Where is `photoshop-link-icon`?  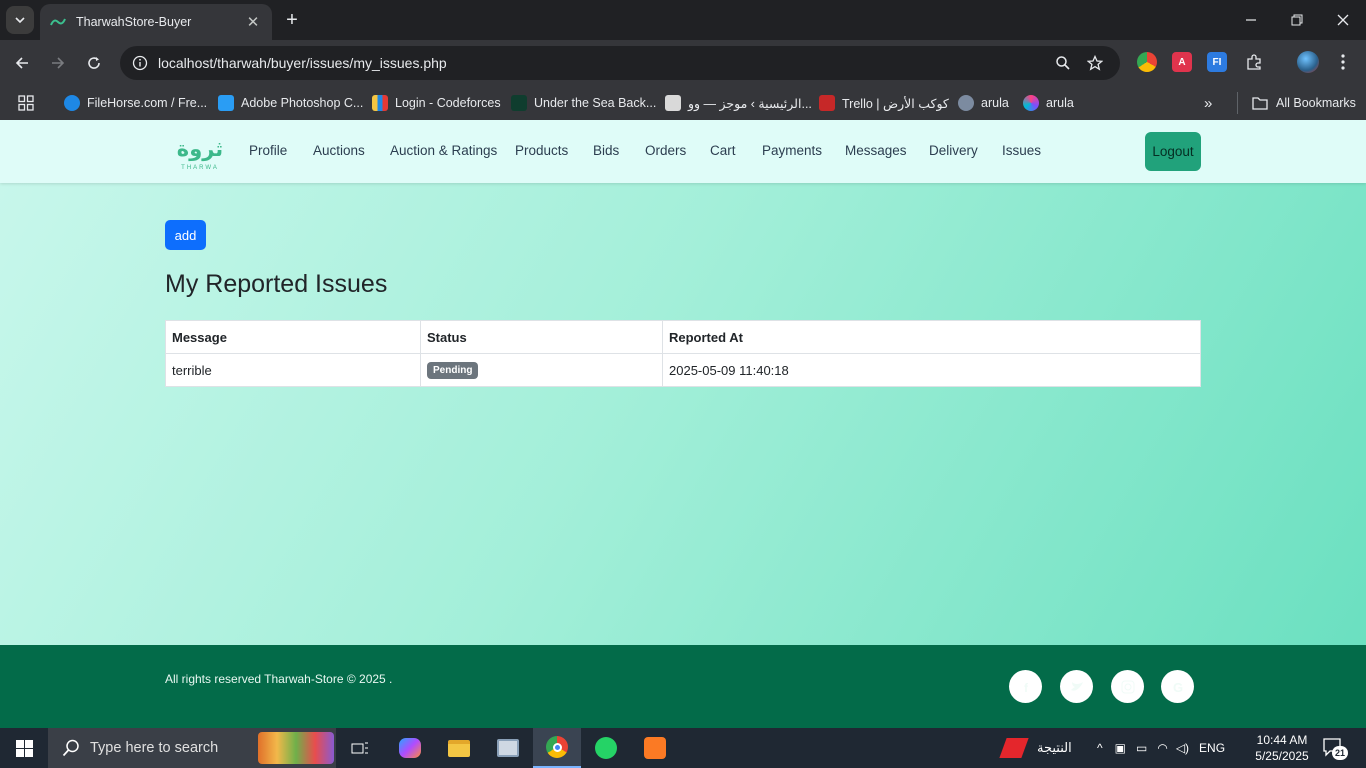 photoshop-link-icon is located at coordinates (226, 103).